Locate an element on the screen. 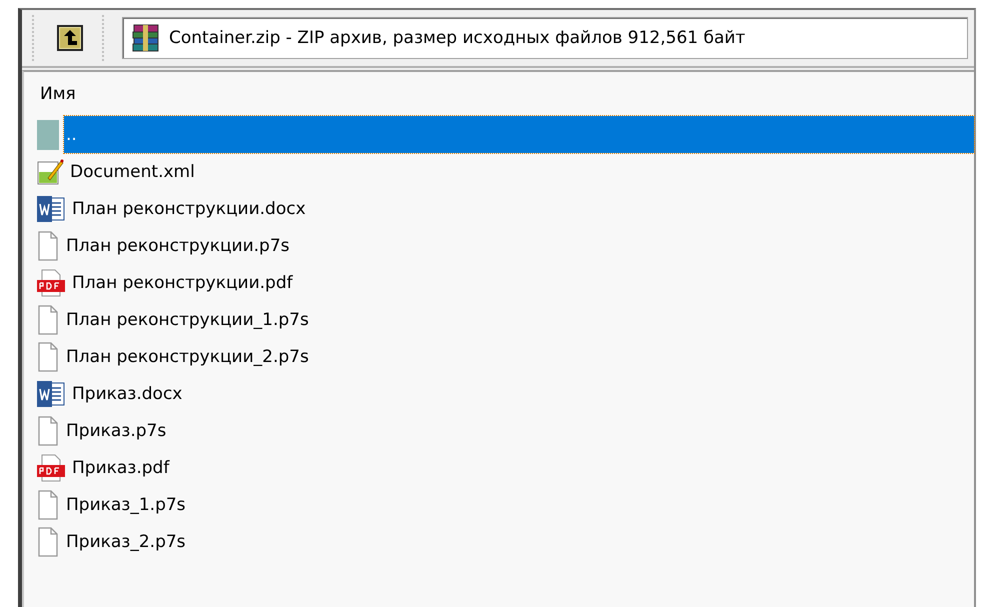  folder-icon is located at coordinates (48, 134).